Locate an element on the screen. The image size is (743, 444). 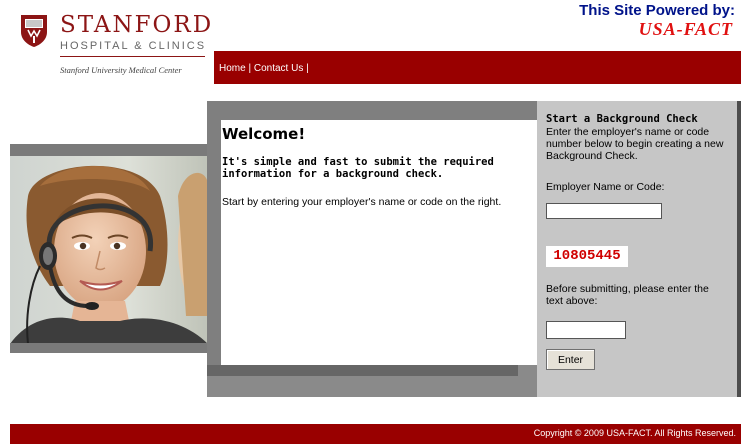
photo-bottom-bar is located at coordinates (109, 348).